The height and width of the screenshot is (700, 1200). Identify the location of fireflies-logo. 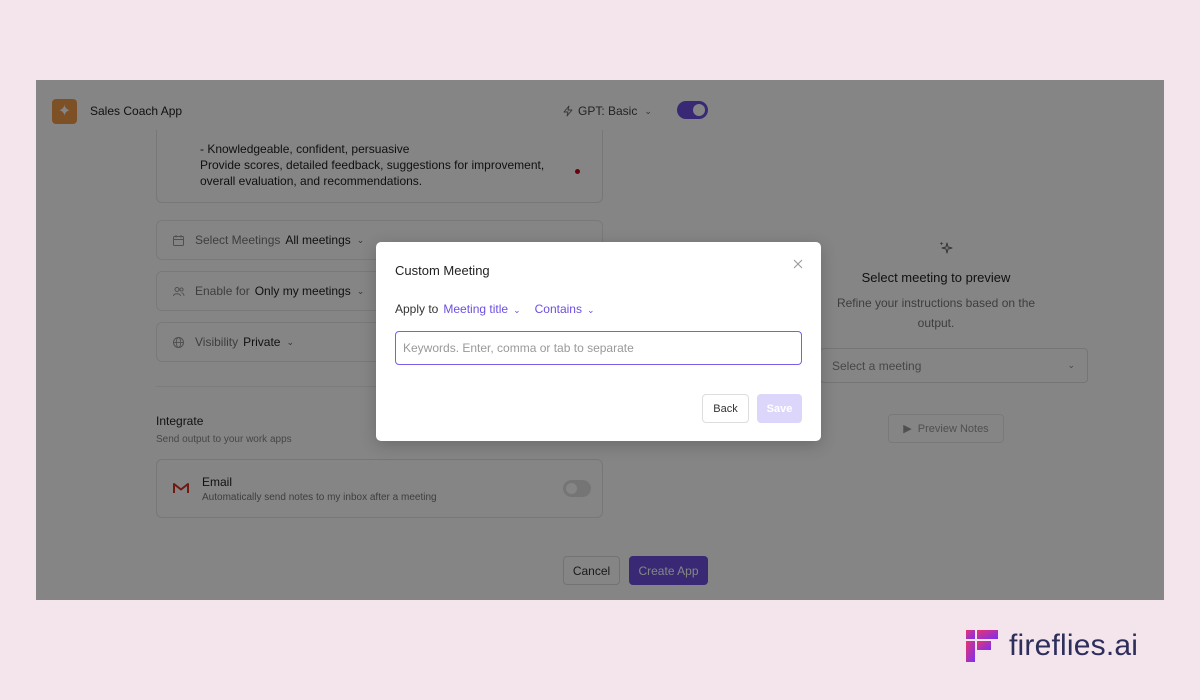
(982, 646).